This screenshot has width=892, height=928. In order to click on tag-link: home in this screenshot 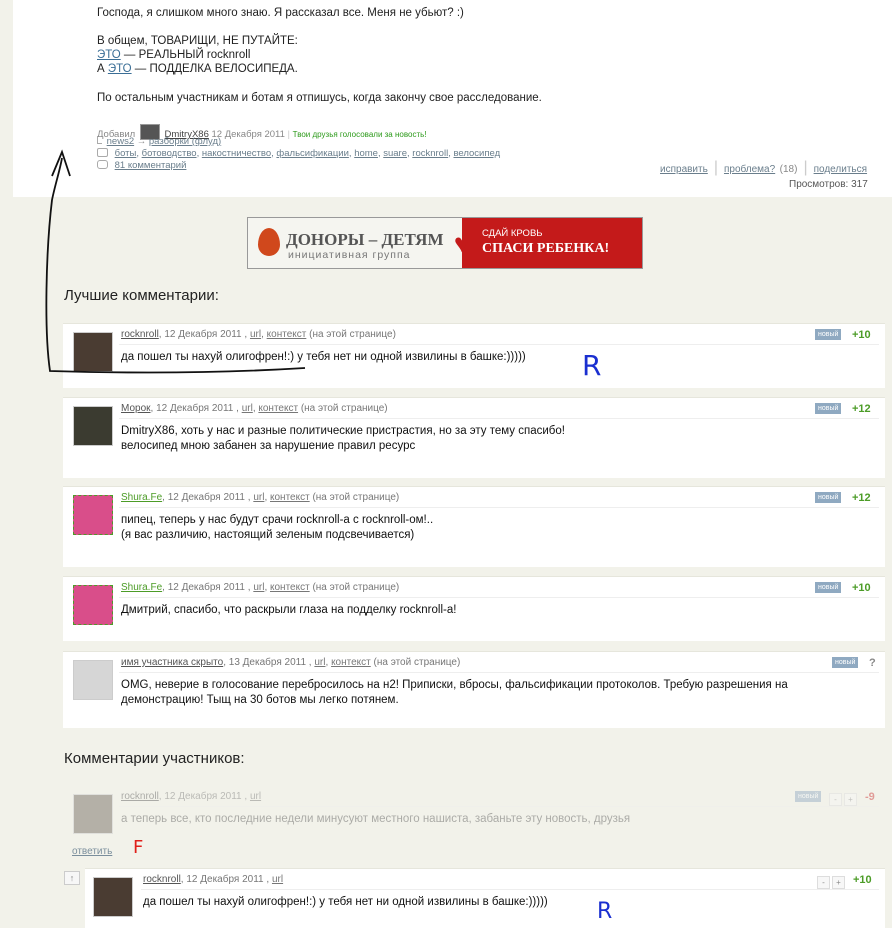, I will do `click(366, 153)`.